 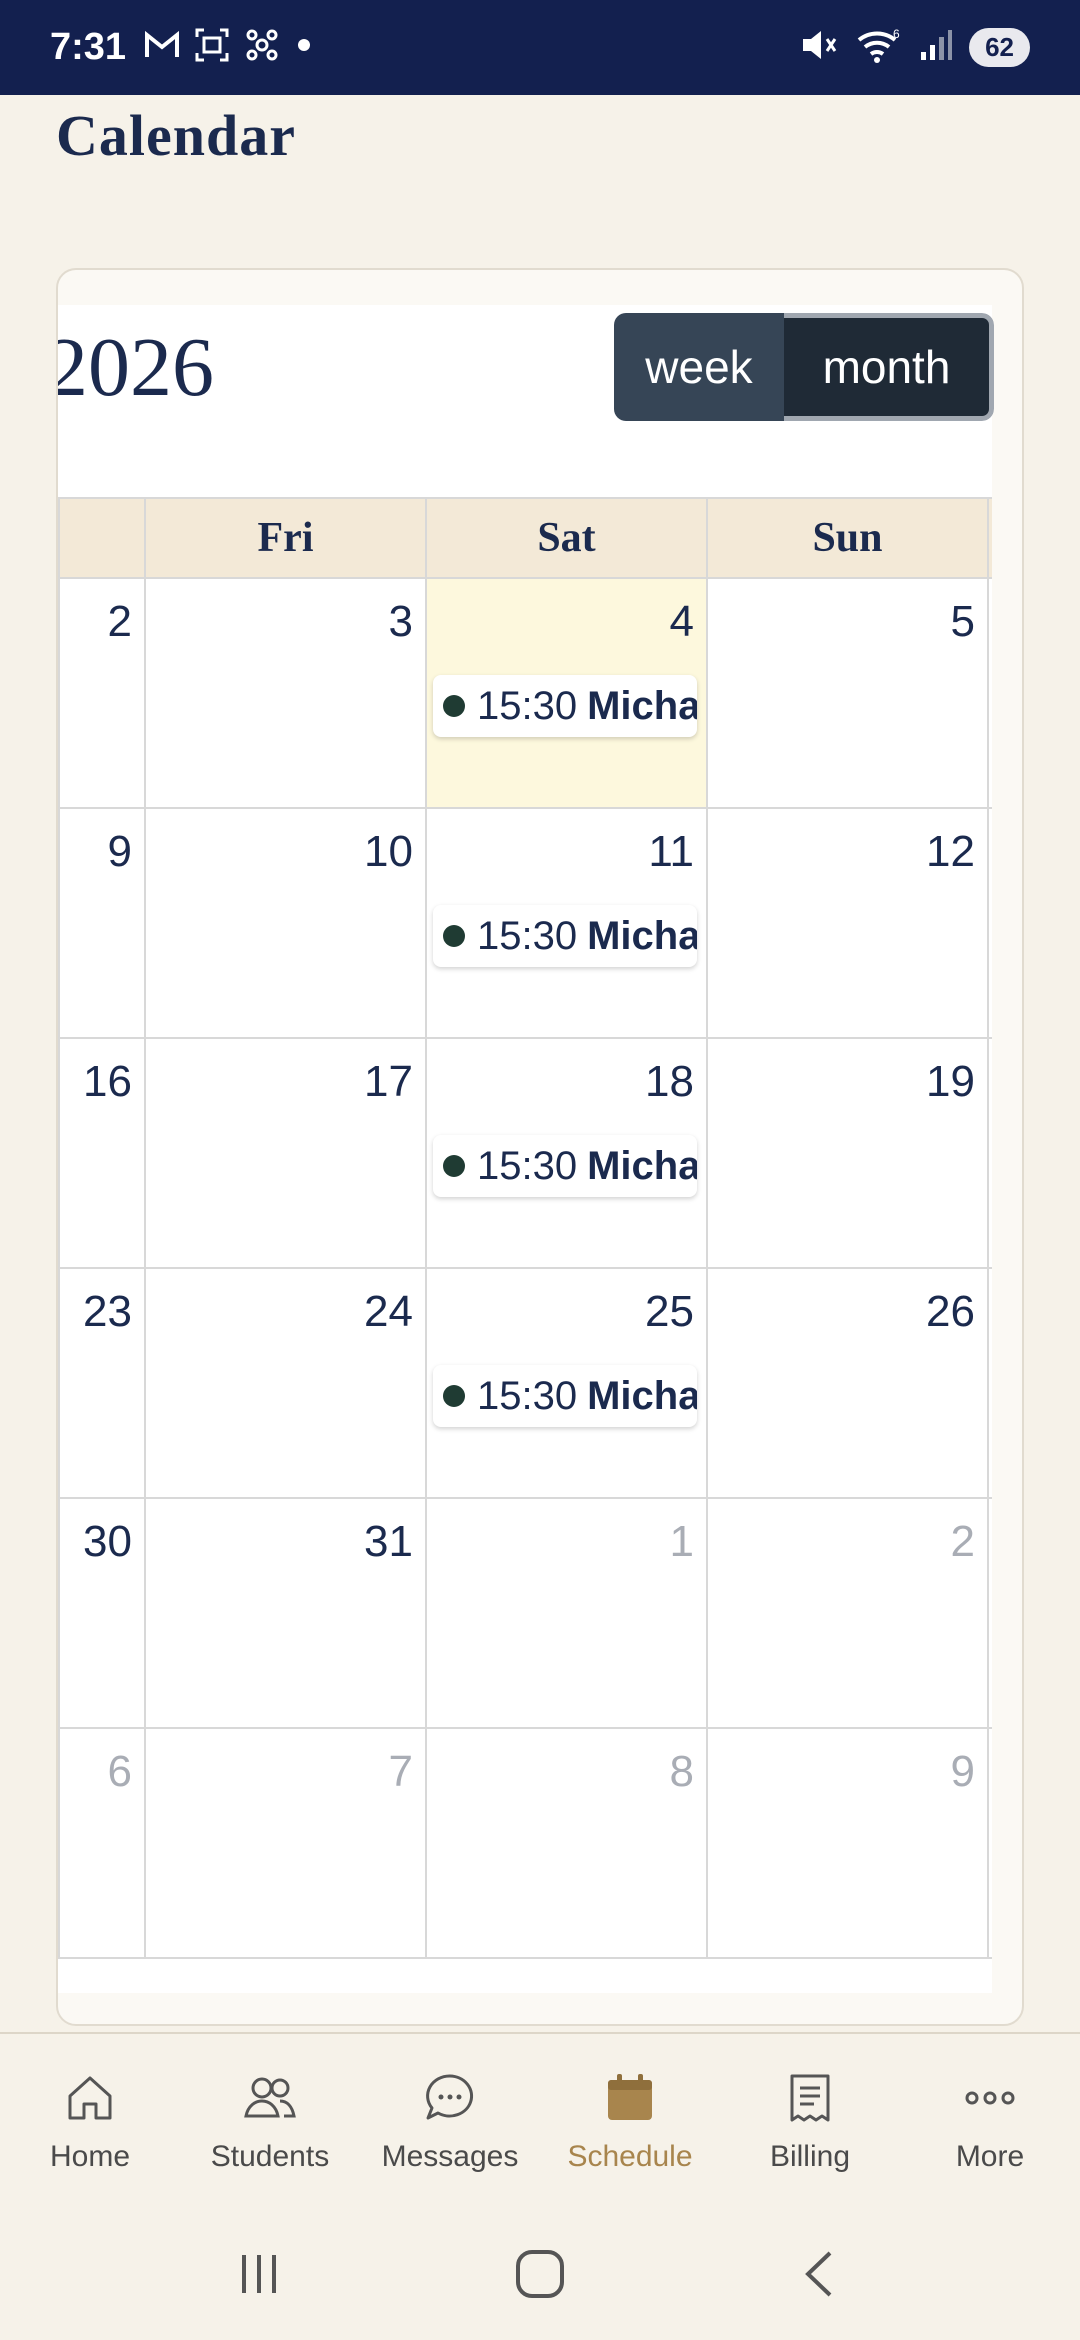 What do you see at coordinates (681, 1541) in the screenshot?
I see `day-number: 1` at bounding box center [681, 1541].